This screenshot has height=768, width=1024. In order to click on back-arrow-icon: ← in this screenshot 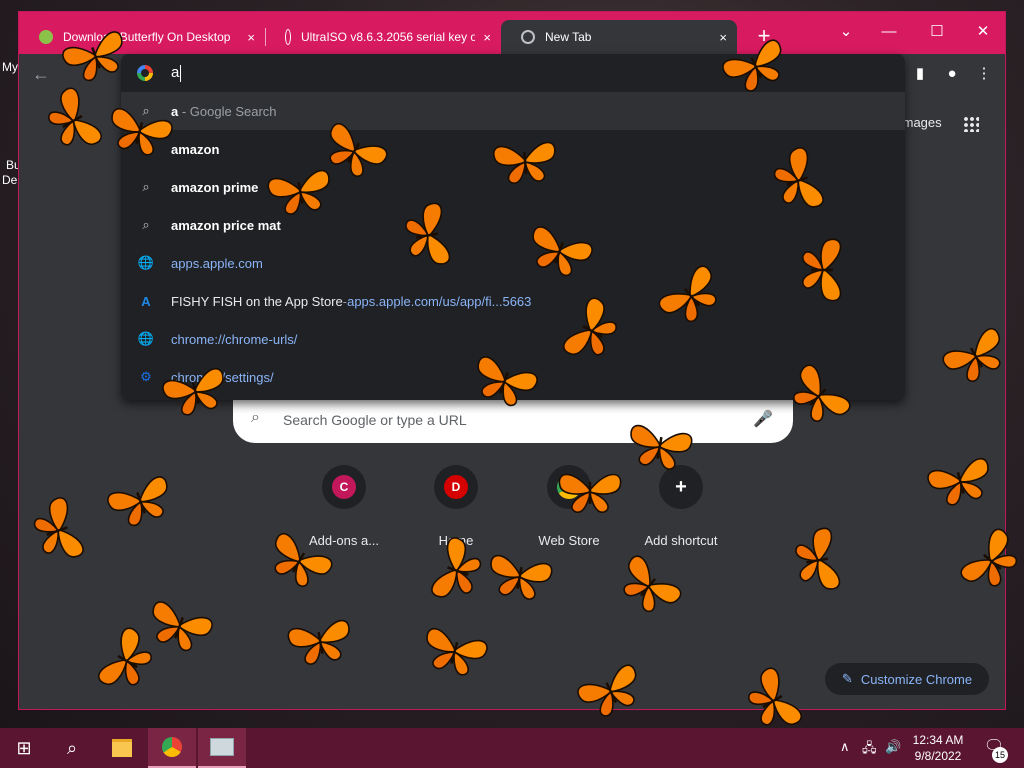, I will do `click(41, 74)`.